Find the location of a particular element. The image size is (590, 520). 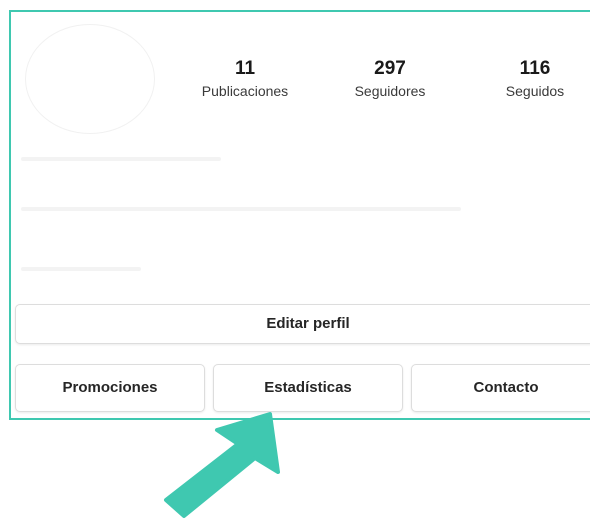

edit-profile-label: Editar perfil is located at coordinates (308, 323).